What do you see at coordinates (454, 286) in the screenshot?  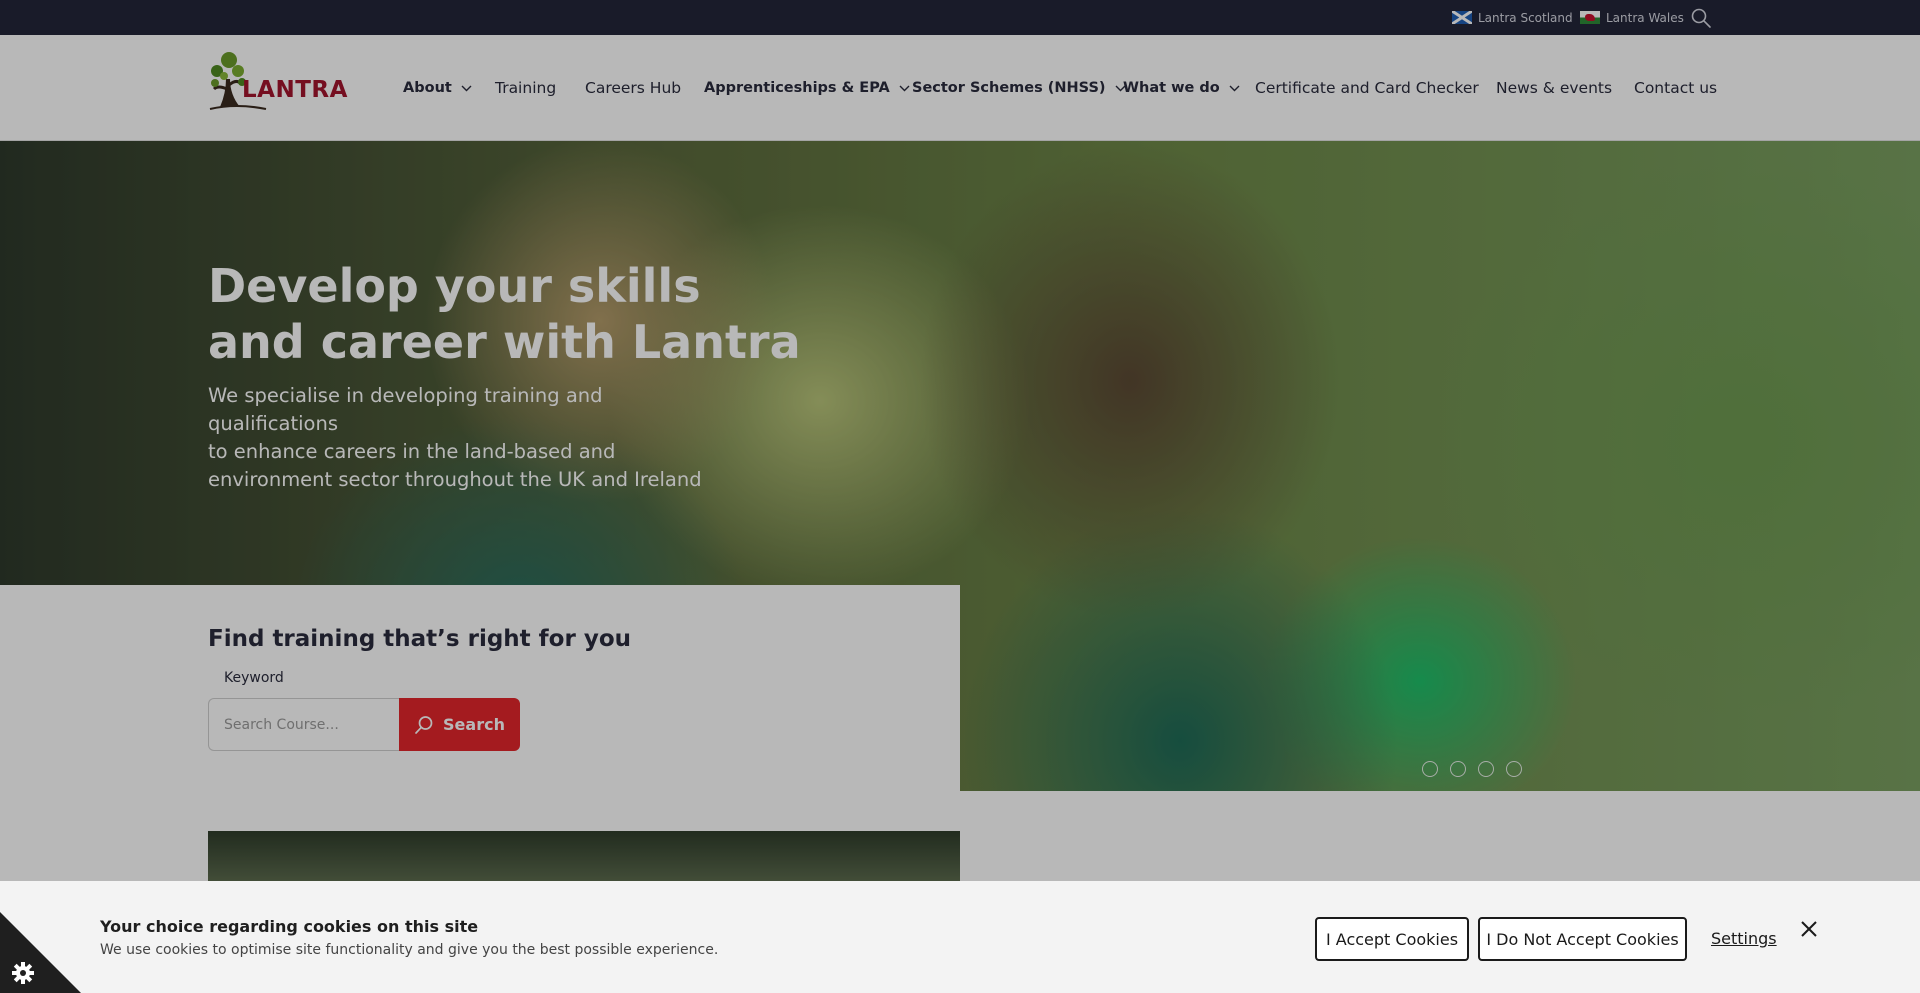 I see `hero-title-line: Develop your skills` at bounding box center [454, 286].